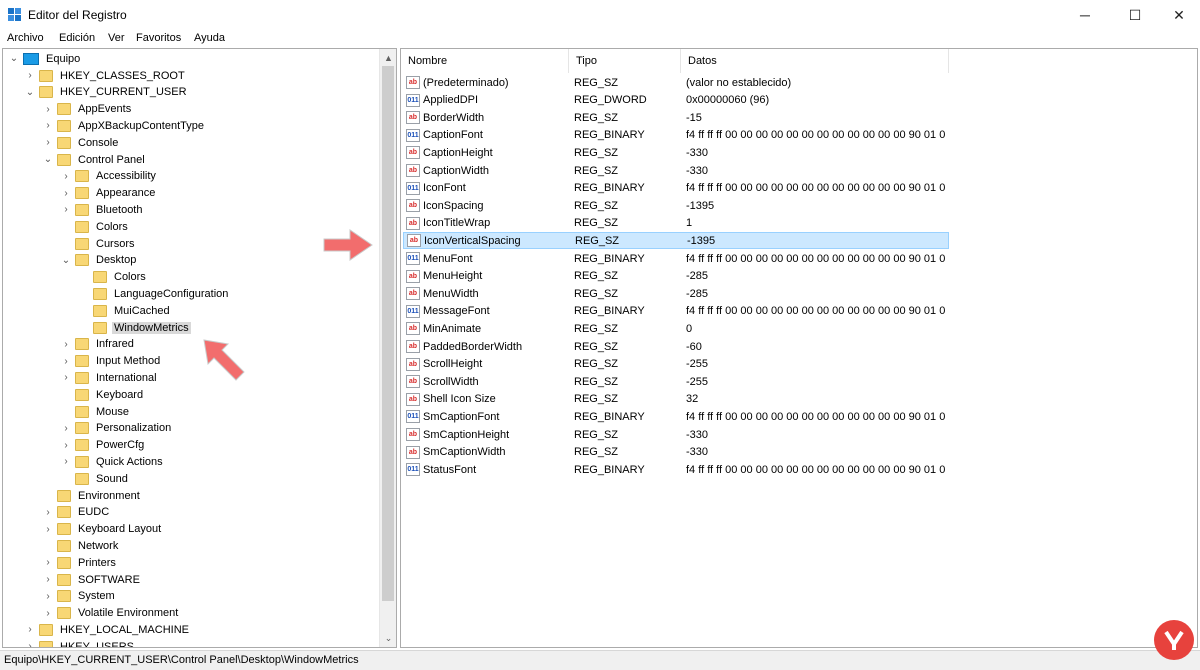 The height and width of the screenshot is (670, 1200). I want to click on tree-item: › HKEY_USERS, so click(79, 642).